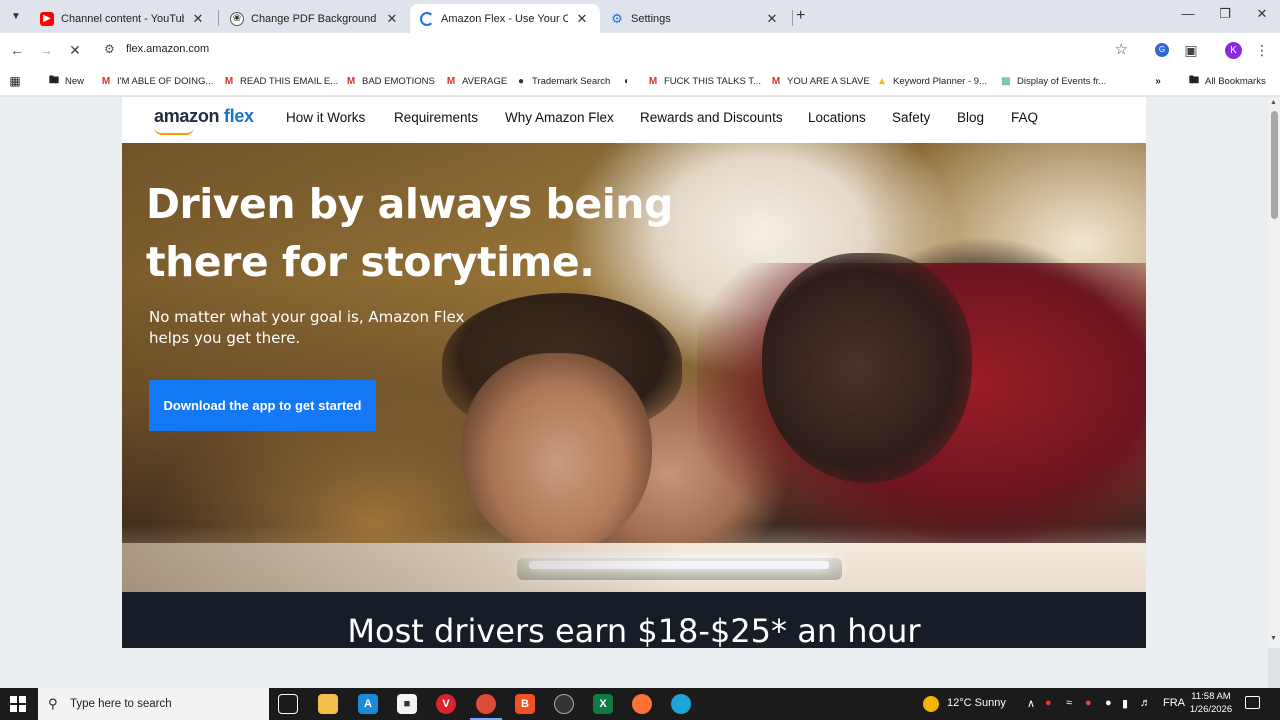 Image resolution: width=1280 pixels, height=720 pixels. I want to click on extensions-puzzle-icon: ▣, so click(1191, 50).